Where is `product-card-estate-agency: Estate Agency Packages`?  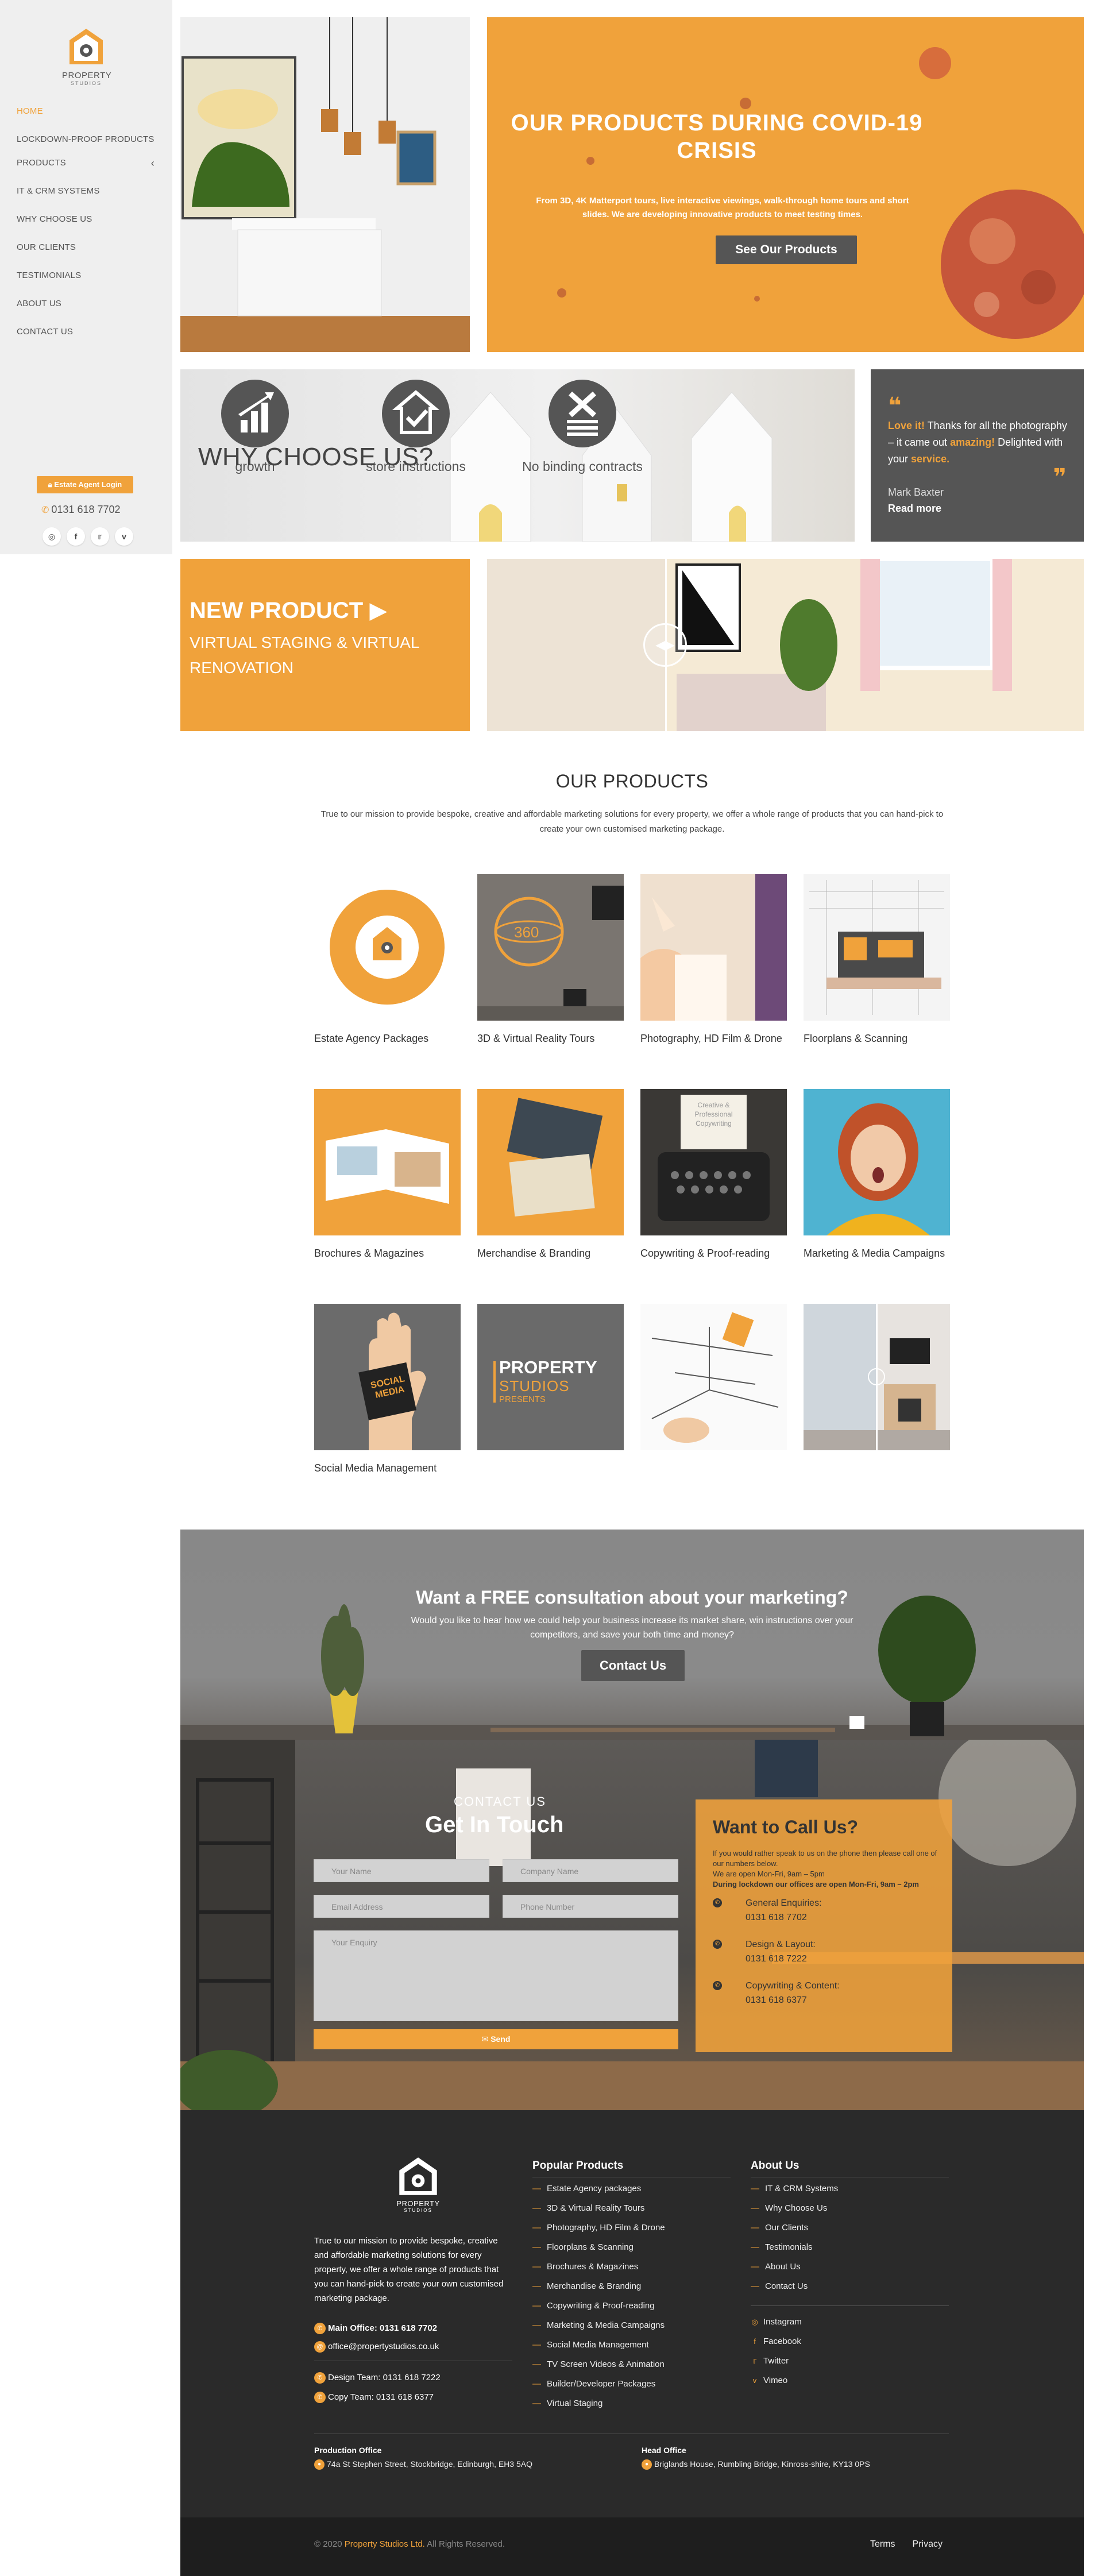 product-card-estate-agency: Estate Agency Packages is located at coordinates (387, 960).